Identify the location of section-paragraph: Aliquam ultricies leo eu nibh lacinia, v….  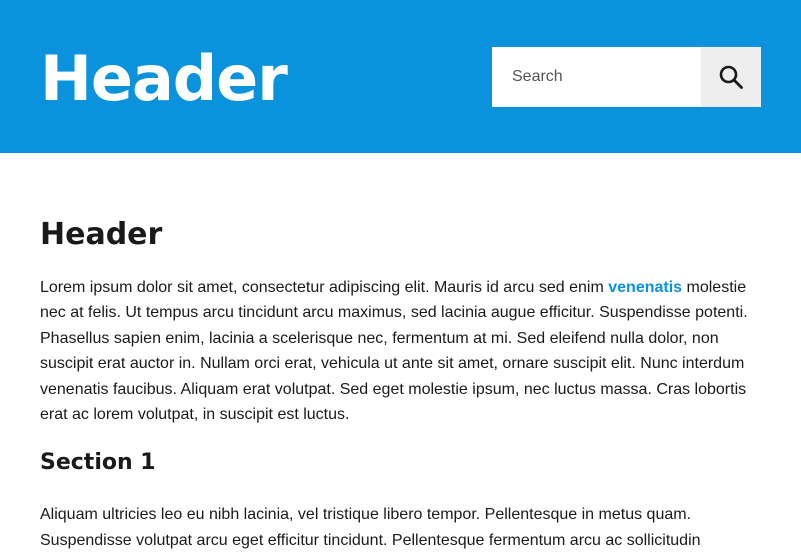
(370, 527).